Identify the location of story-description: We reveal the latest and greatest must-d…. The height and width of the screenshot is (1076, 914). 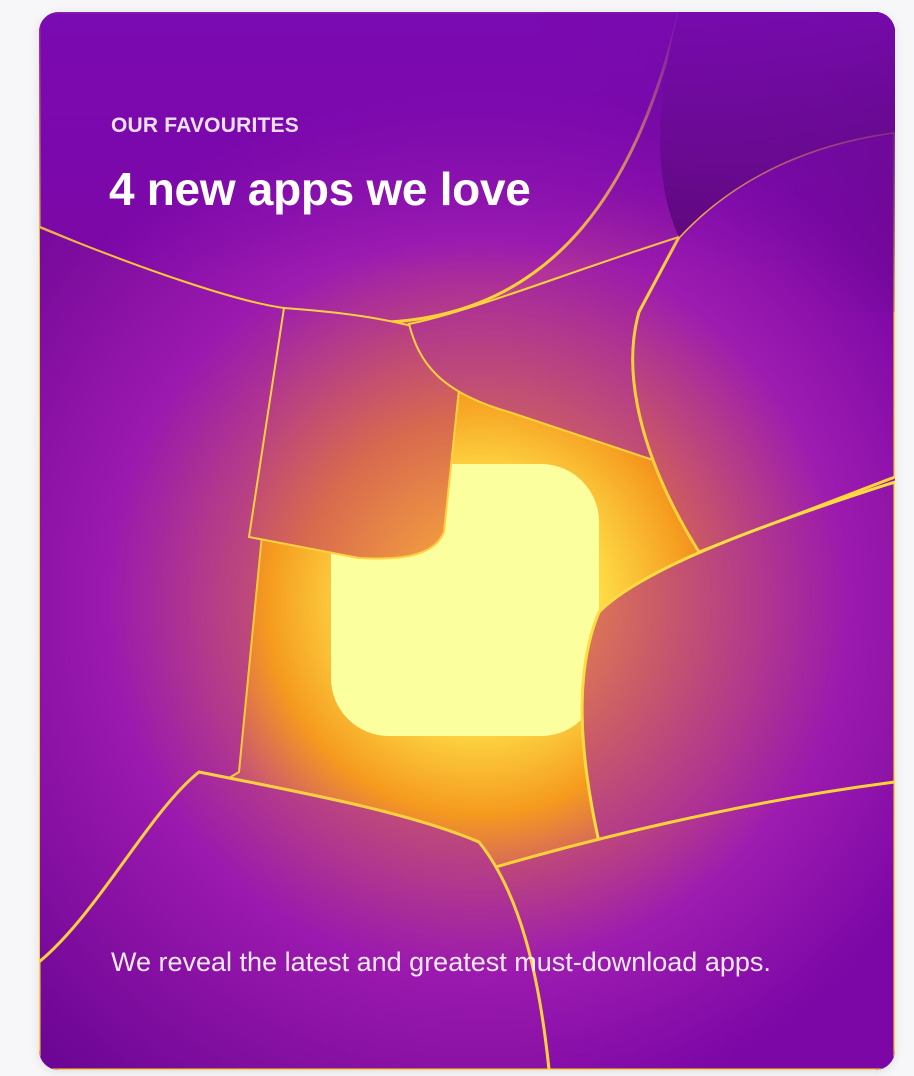
(441, 962).